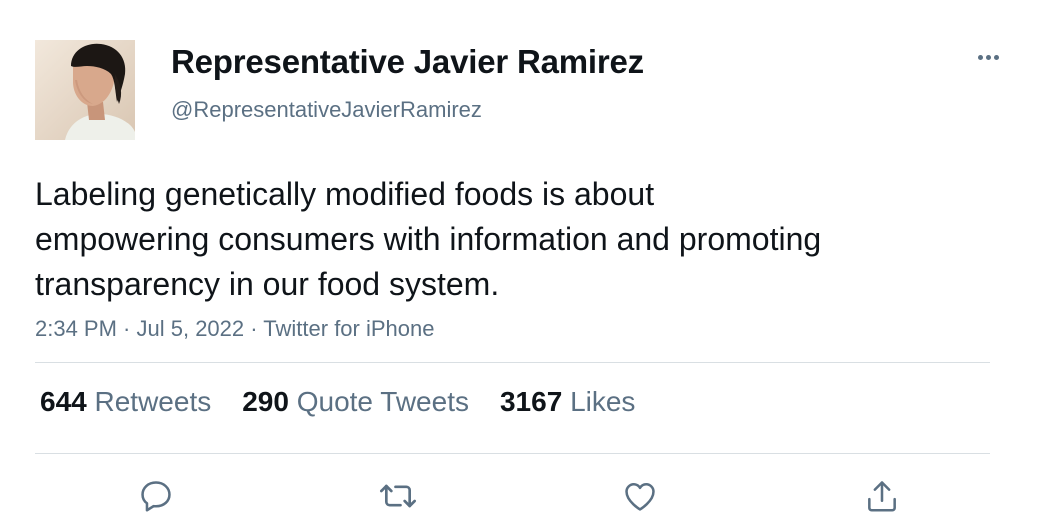  I want to click on retweets-stat: 644 Retweets, so click(125, 402).